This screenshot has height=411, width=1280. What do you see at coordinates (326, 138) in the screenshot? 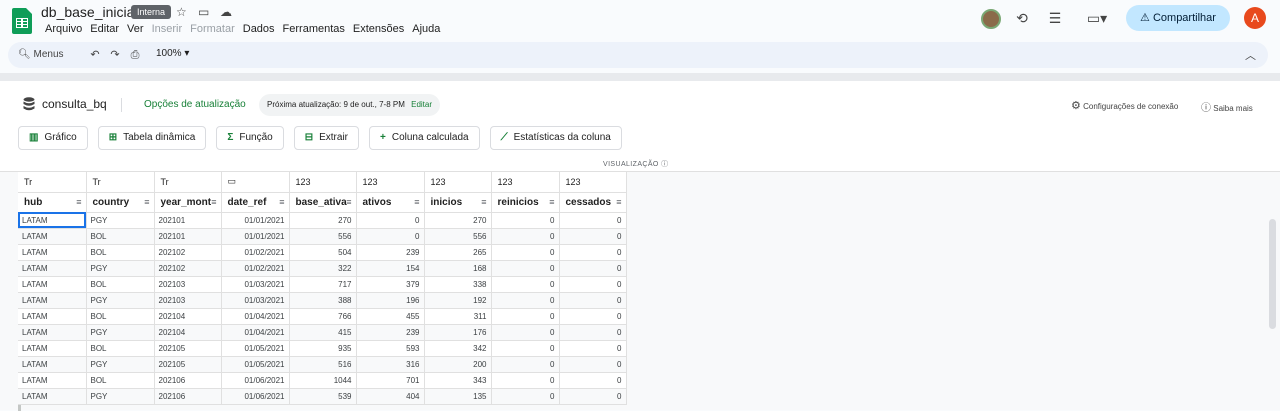
I see `extract-button: ⊟ Extrair` at bounding box center [326, 138].